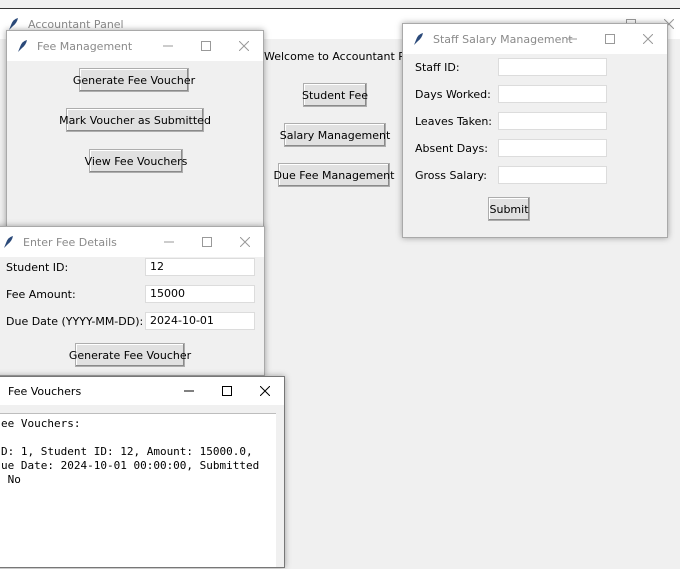 The height and width of the screenshot is (569, 680). I want to click on vouchers-line: No, so click(11, 479).